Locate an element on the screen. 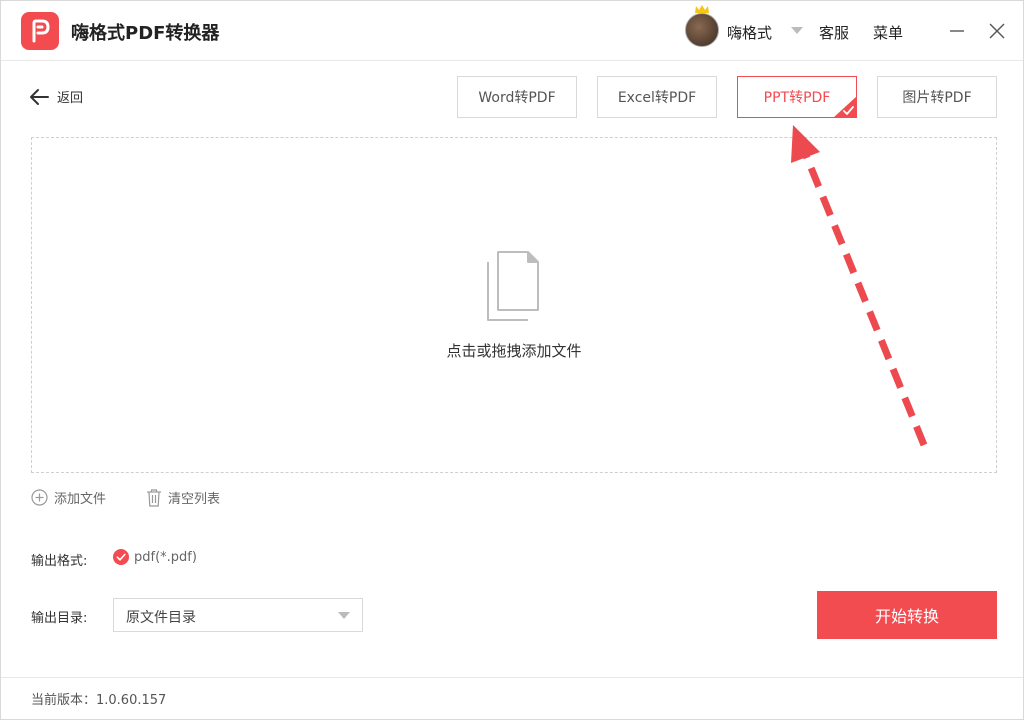 The image size is (1024, 720). app-logo-icon is located at coordinates (40, 31).